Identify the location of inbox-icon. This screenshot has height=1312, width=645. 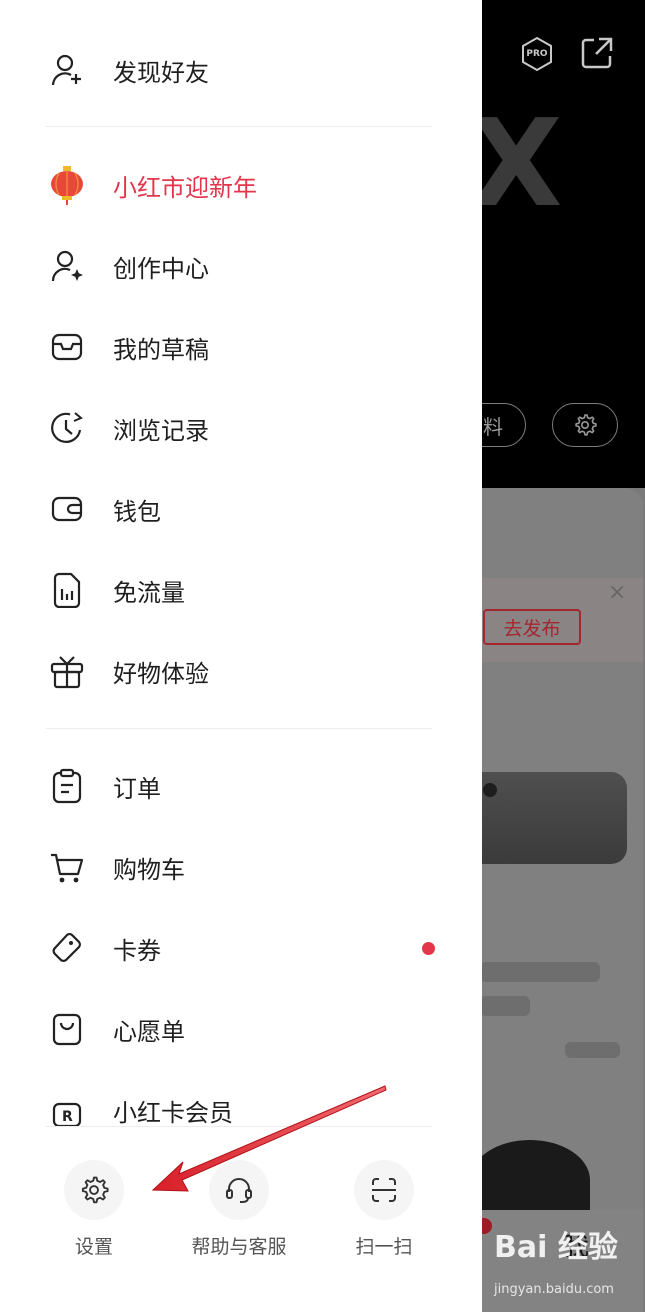
(67, 347).